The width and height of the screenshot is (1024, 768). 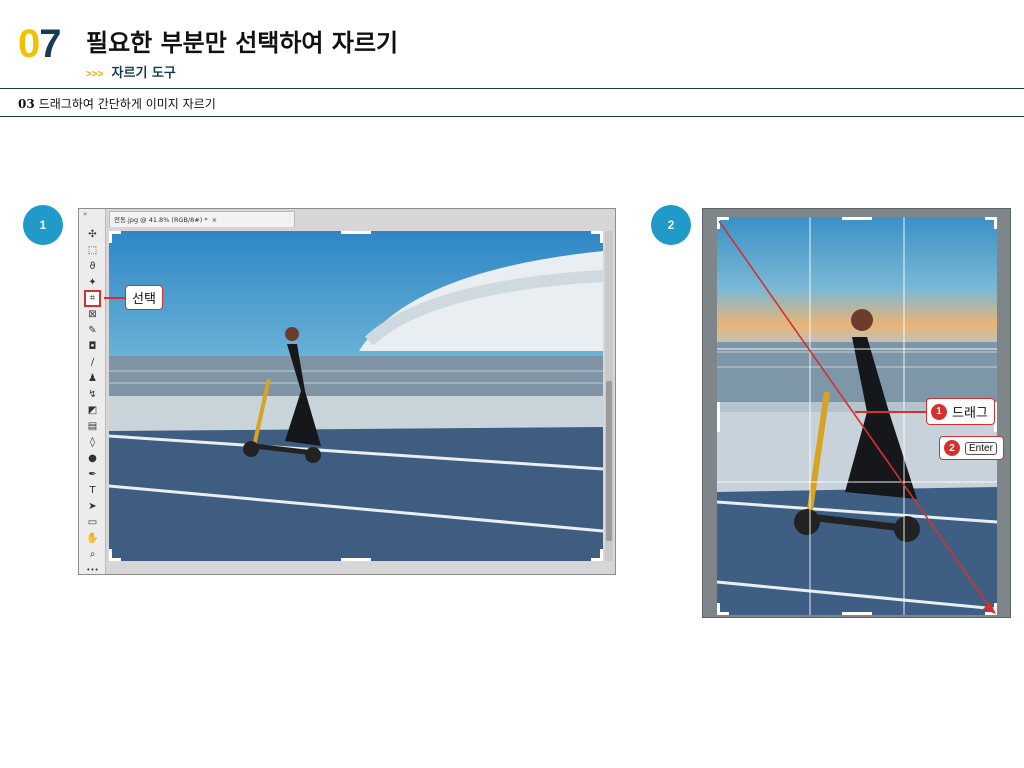 What do you see at coordinates (92, 410) in the screenshot?
I see `eraser-icon: ◩` at bounding box center [92, 410].